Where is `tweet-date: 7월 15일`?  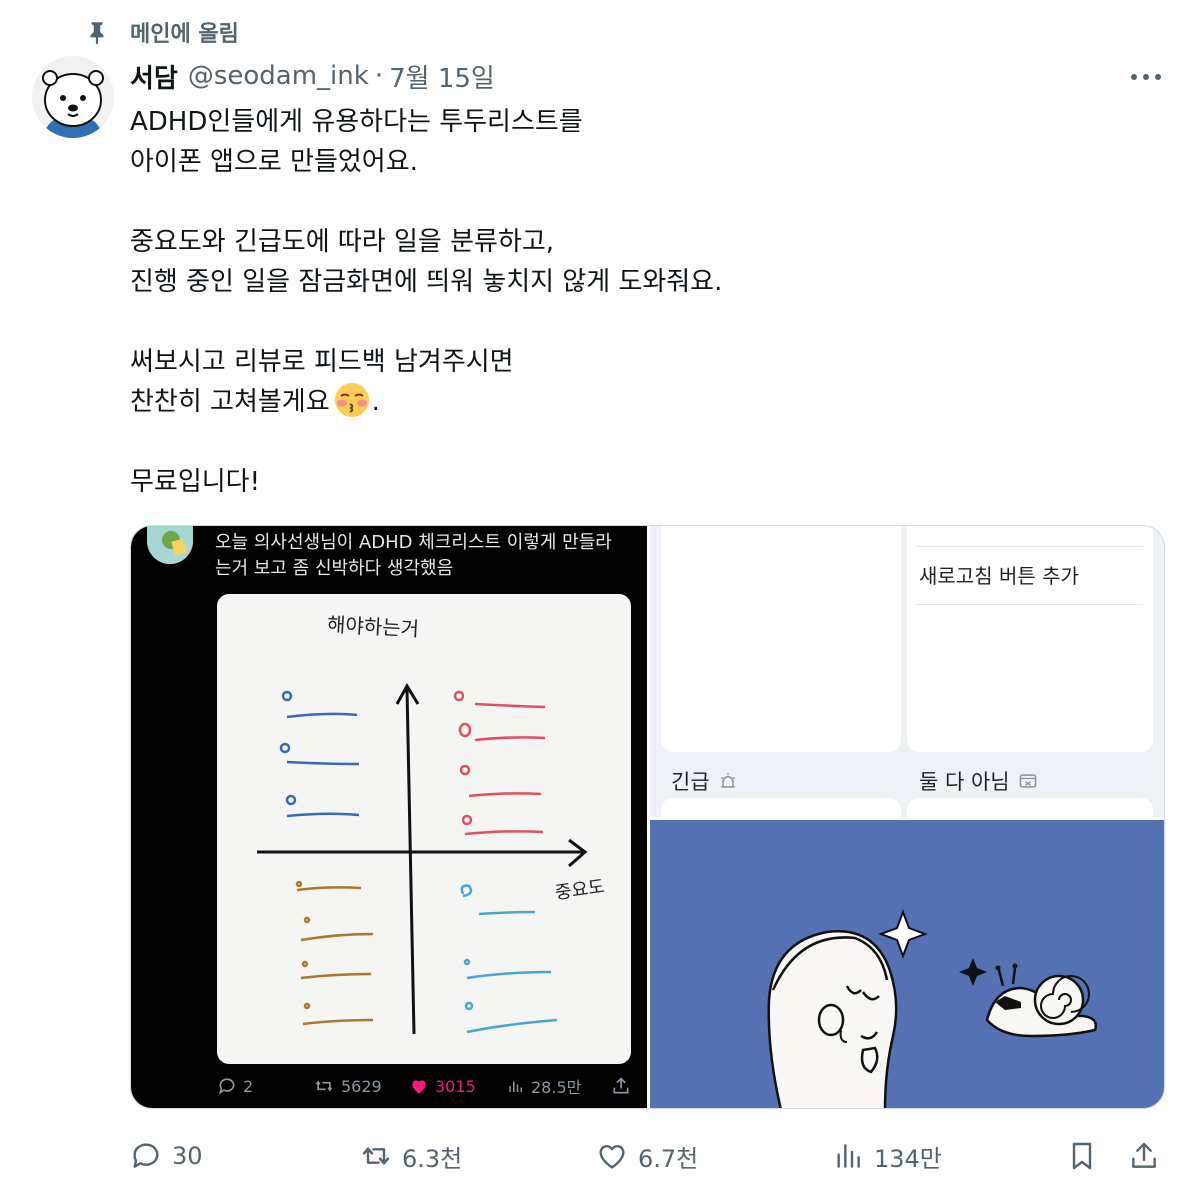 tweet-date: 7월 15일 is located at coordinates (442, 76).